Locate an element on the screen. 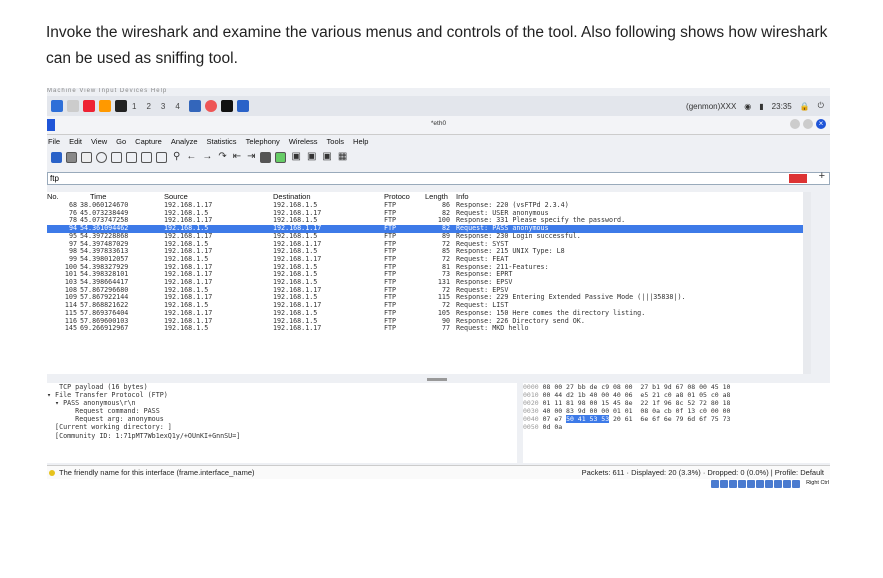 This screenshot has width=883, height=578. normal-size-icon: ▣ is located at coordinates (326, 157).